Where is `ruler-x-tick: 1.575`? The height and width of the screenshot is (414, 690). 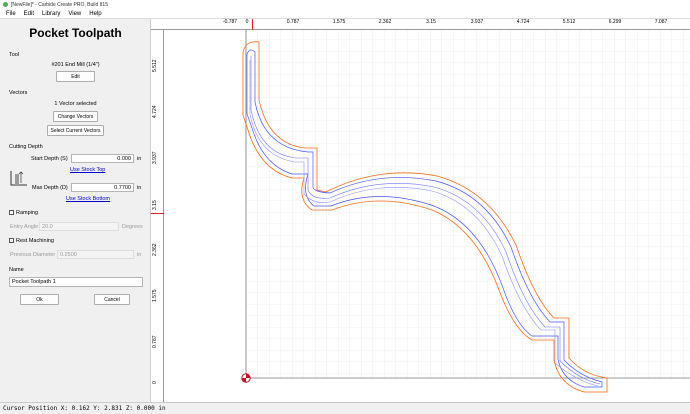 ruler-x-tick: 1.575 is located at coordinates (339, 22).